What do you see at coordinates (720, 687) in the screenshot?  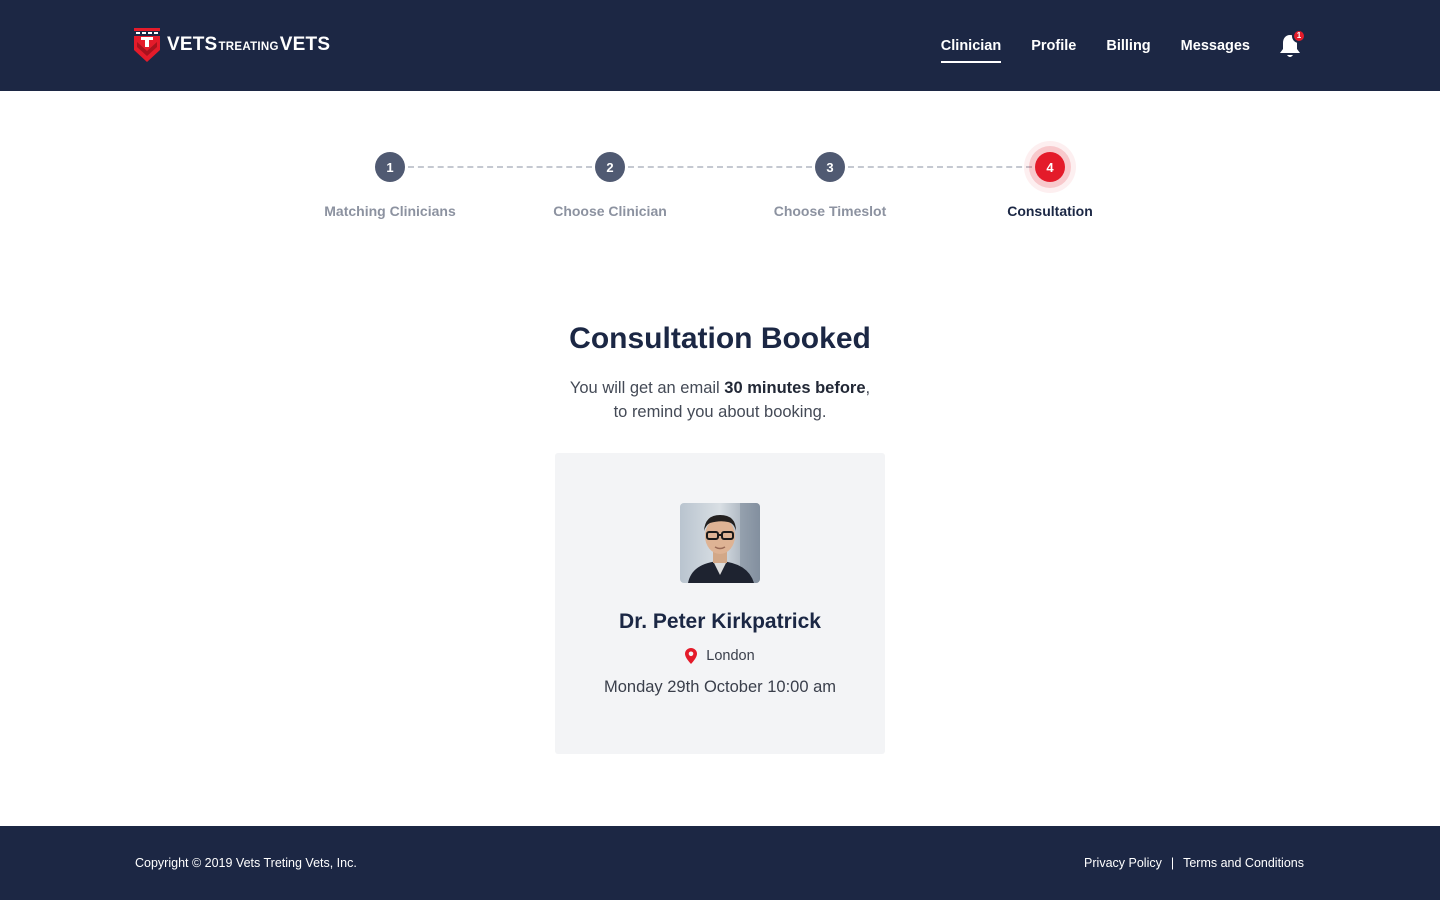 I see `appointment-datetime: Monday 29th October 10:00 am` at bounding box center [720, 687].